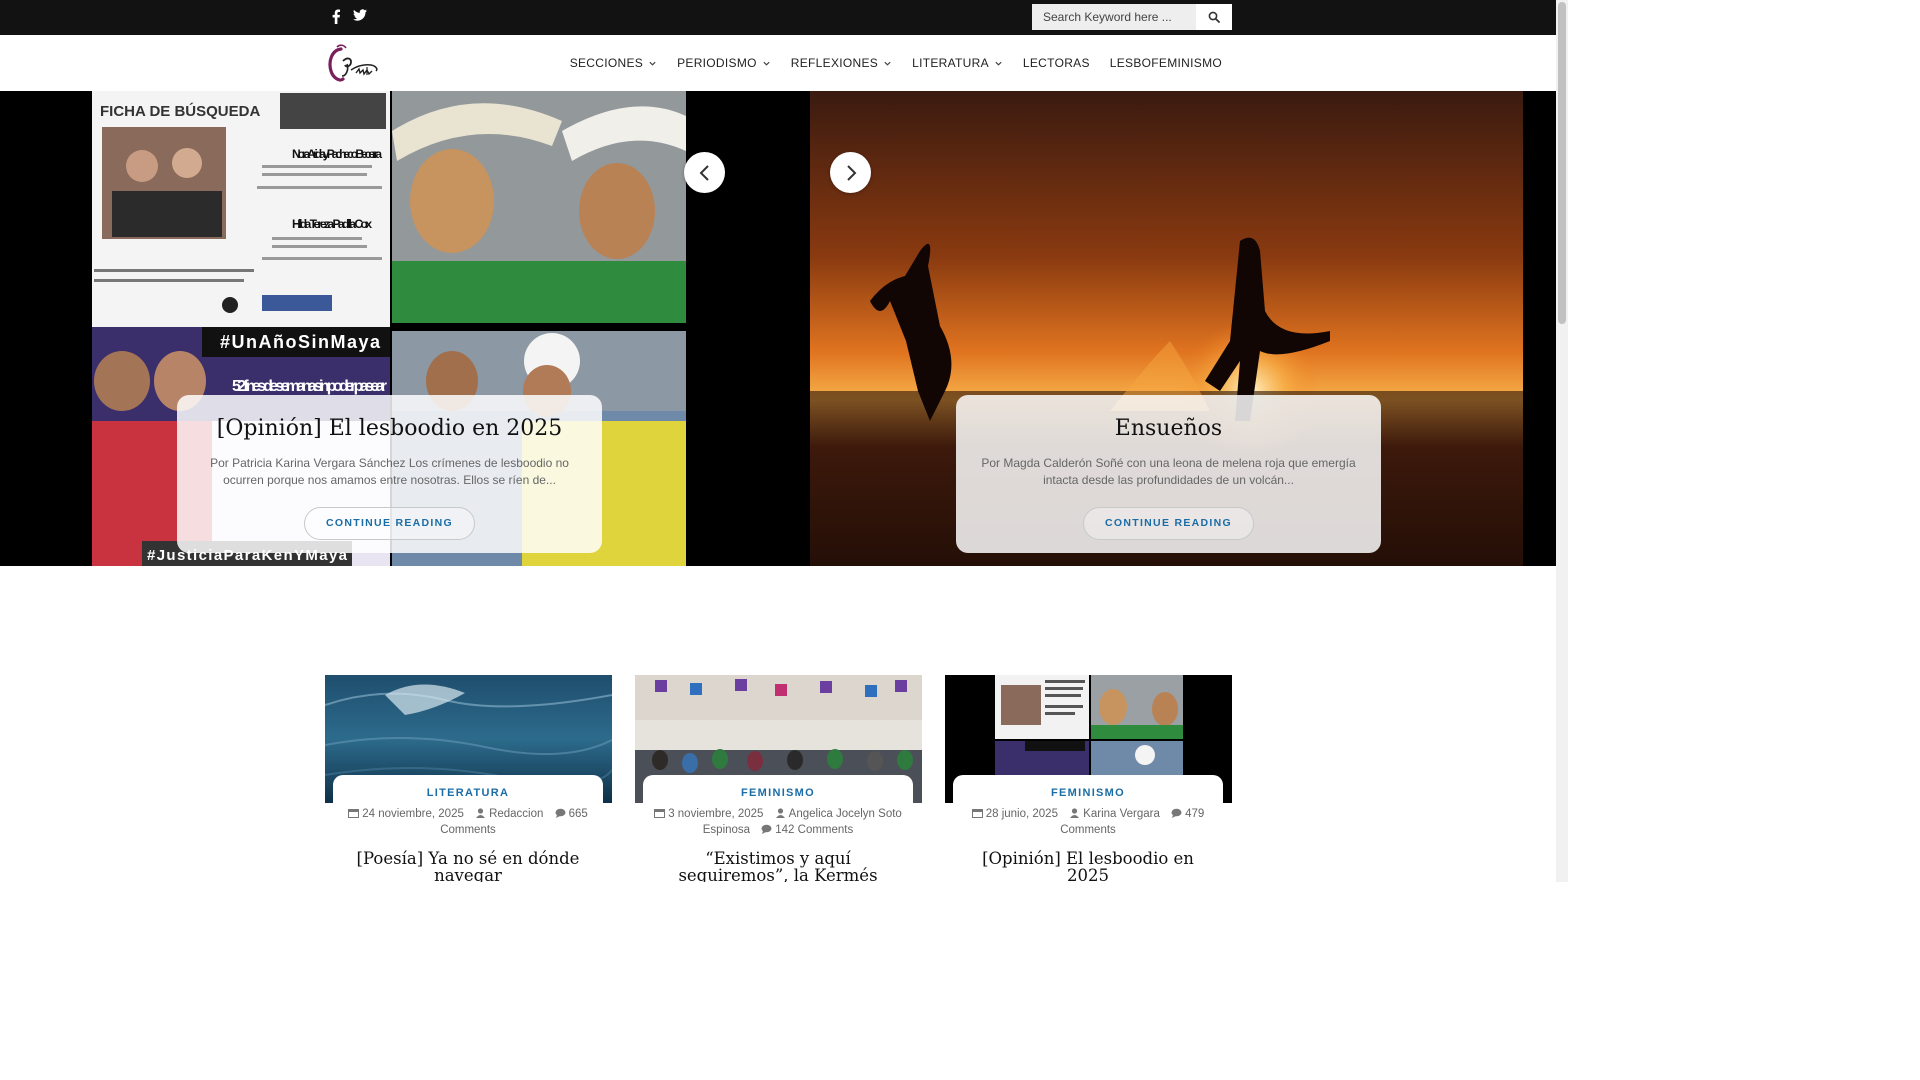 The width and height of the screenshot is (1920, 1080). I want to click on search-input, so click(1114, 17).